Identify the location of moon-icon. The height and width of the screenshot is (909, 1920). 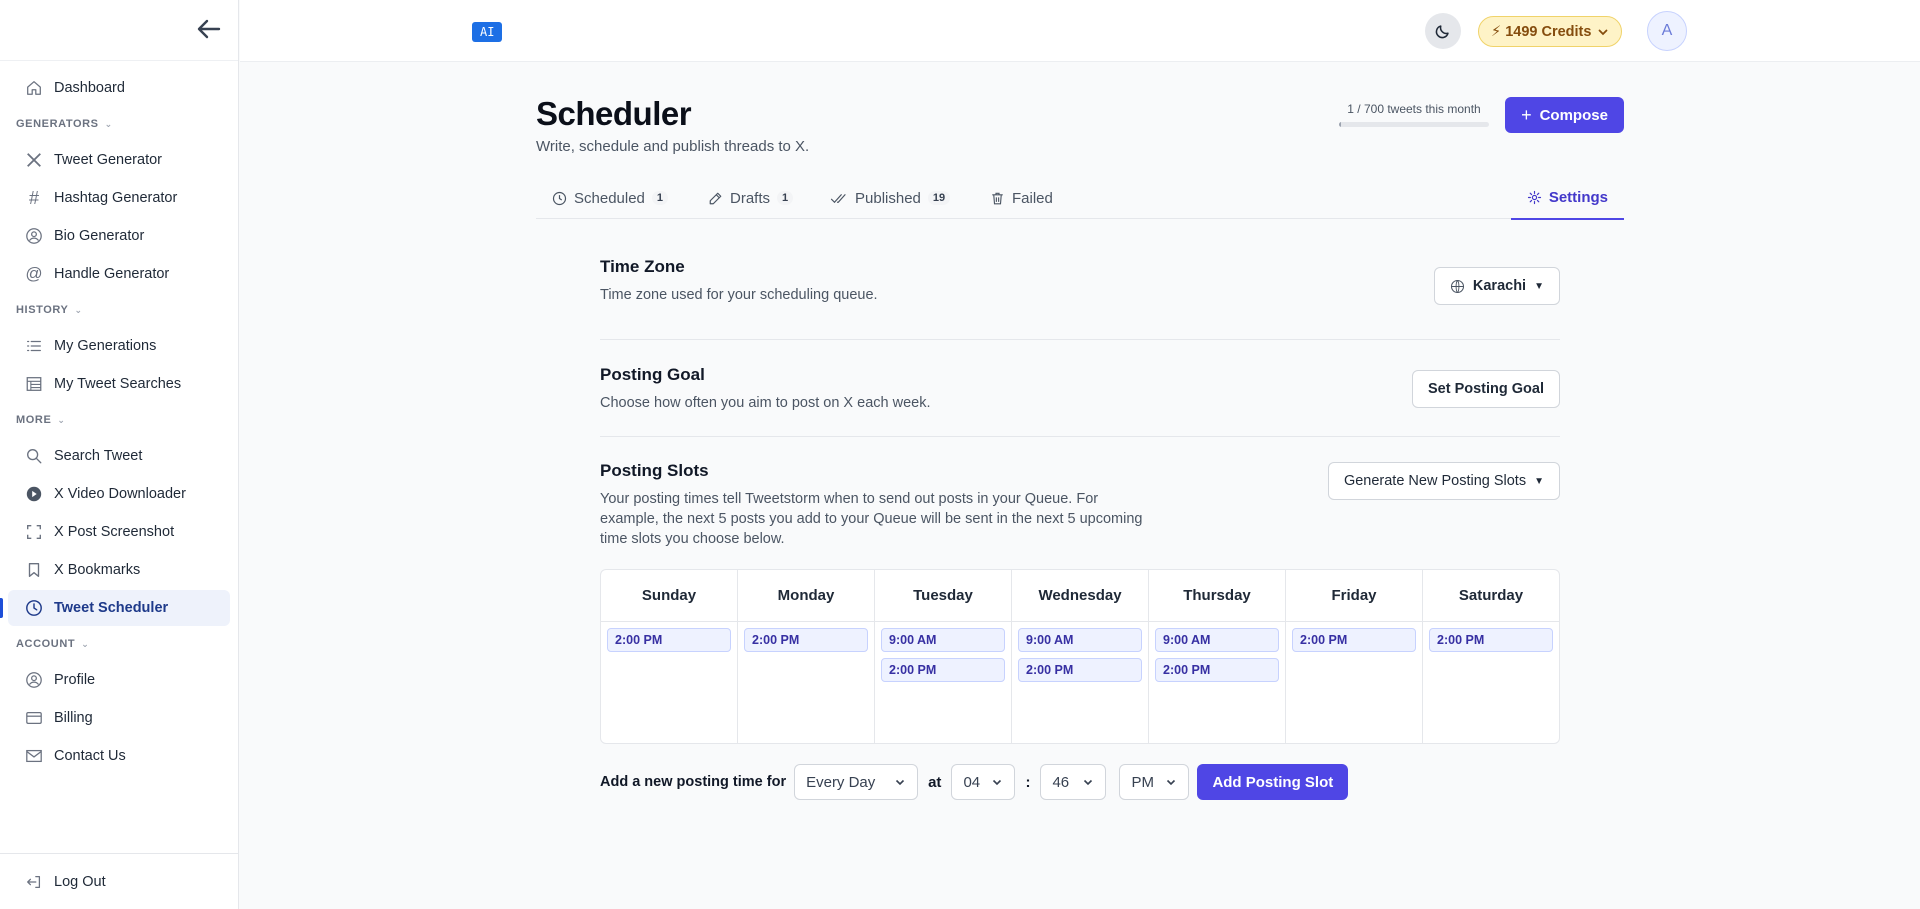
(1442, 32).